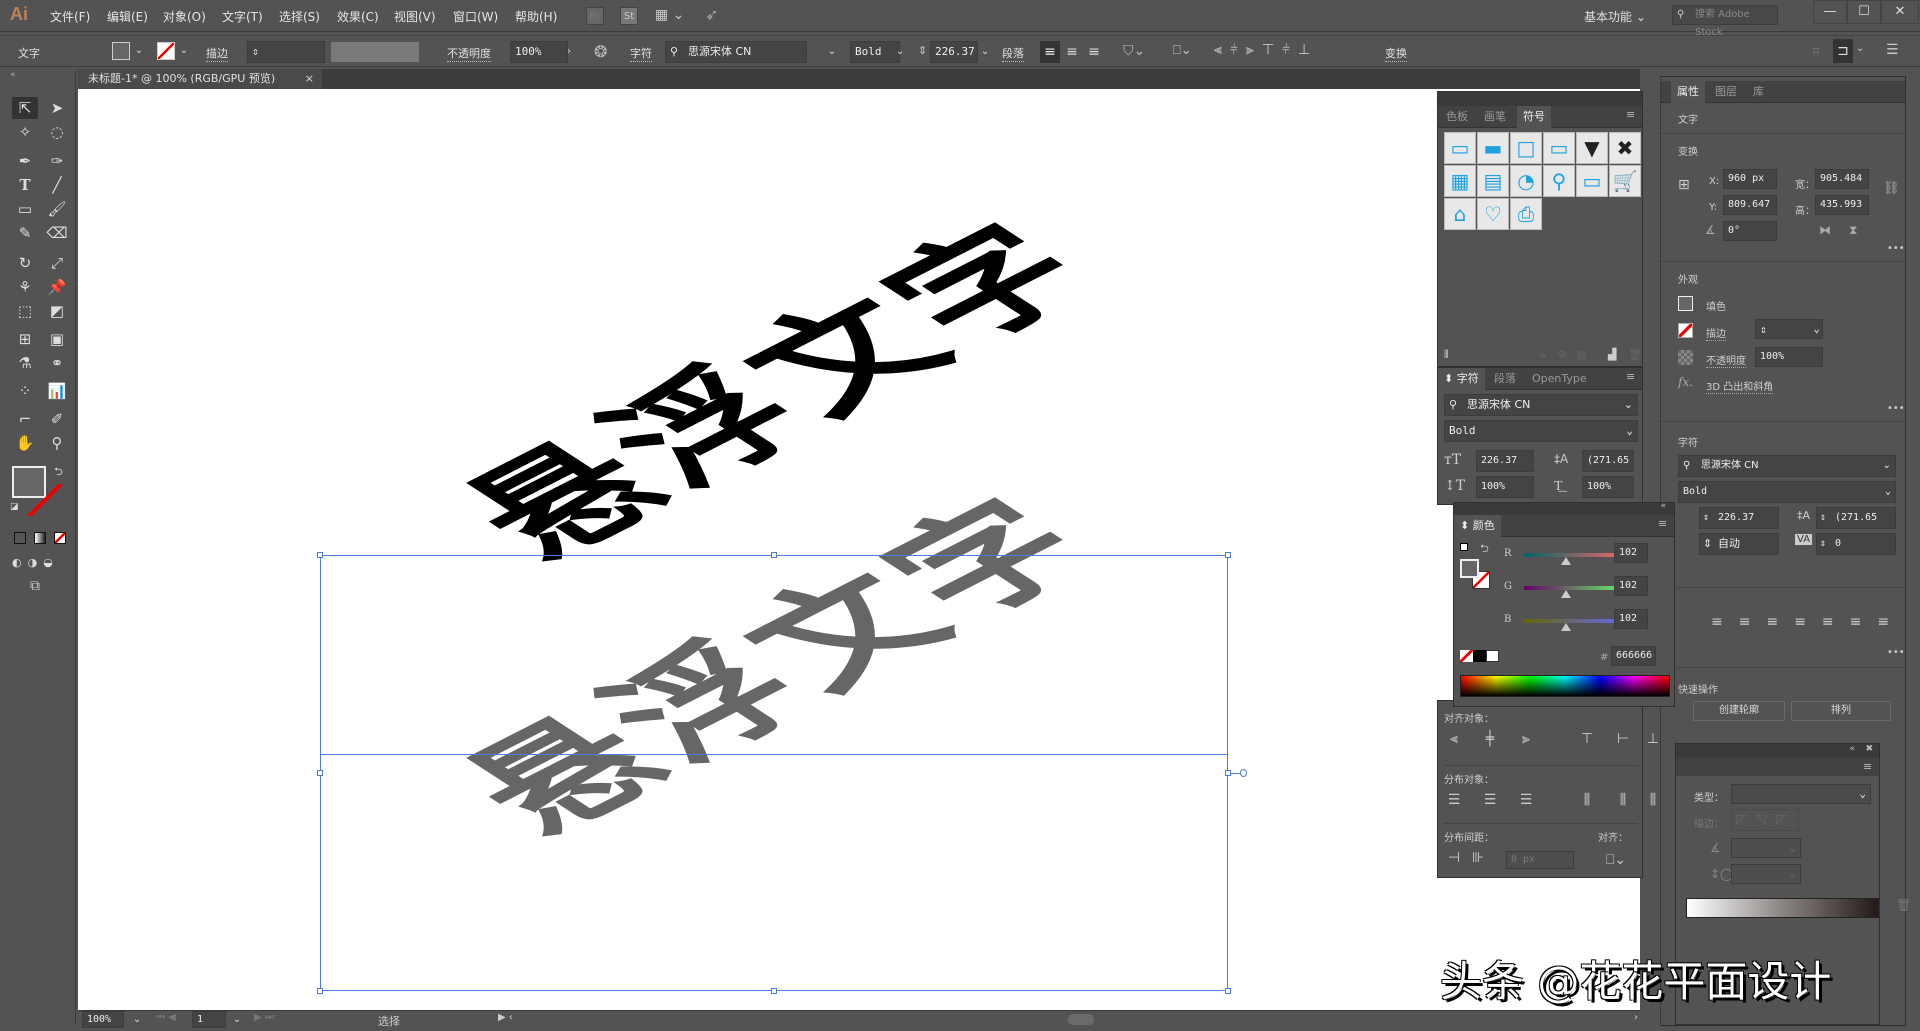 The width and height of the screenshot is (1920, 1031). What do you see at coordinates (1228, 555) in the screenshot?
I see `handle-top-right` at bounding box center [1228, 555].